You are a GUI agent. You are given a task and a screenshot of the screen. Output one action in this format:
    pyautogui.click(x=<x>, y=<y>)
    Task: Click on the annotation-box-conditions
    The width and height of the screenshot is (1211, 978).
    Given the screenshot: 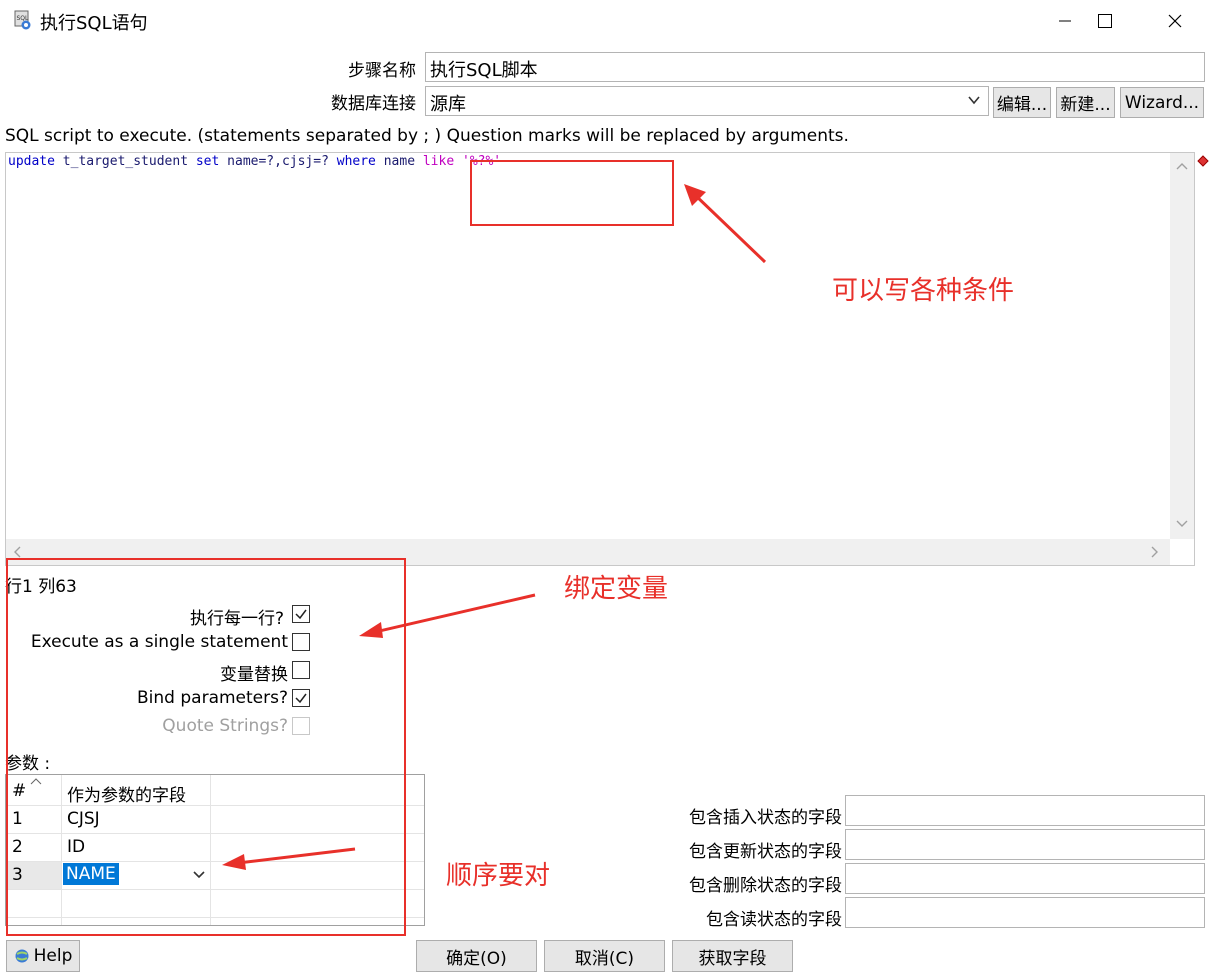 What is the action you would take?
    pyautogui.click(x=572, y=193)
    